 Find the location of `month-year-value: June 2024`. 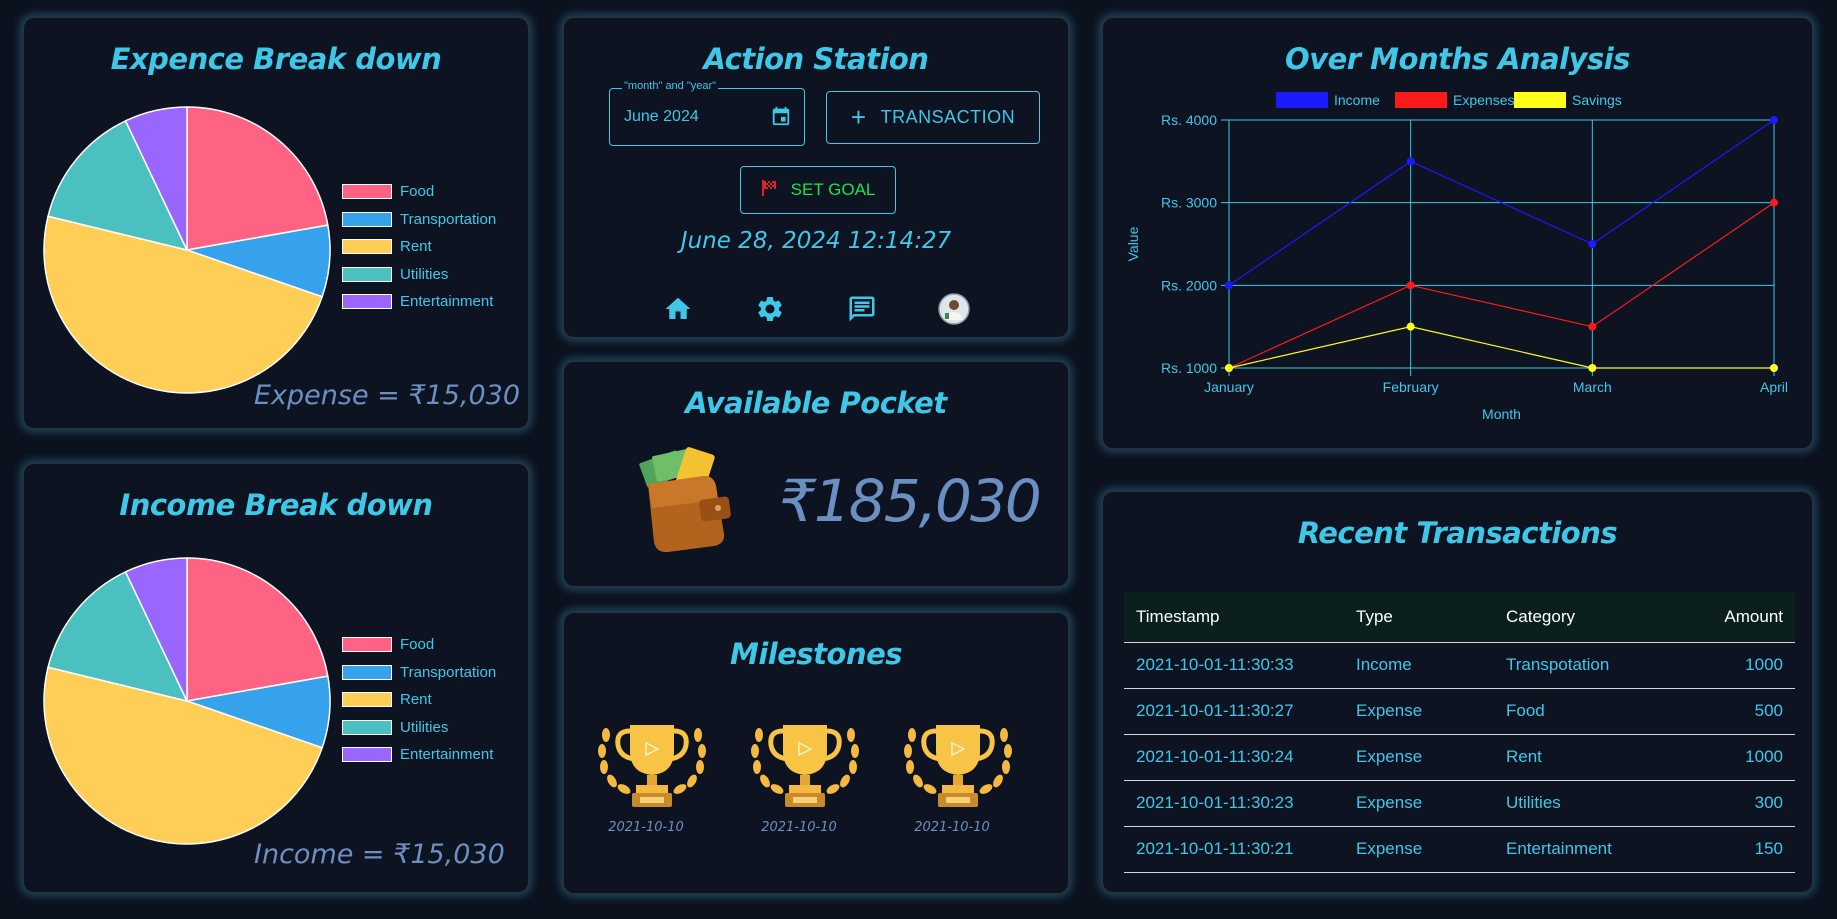

month-year-value: June 2024 is located at coordinates (661, 116).